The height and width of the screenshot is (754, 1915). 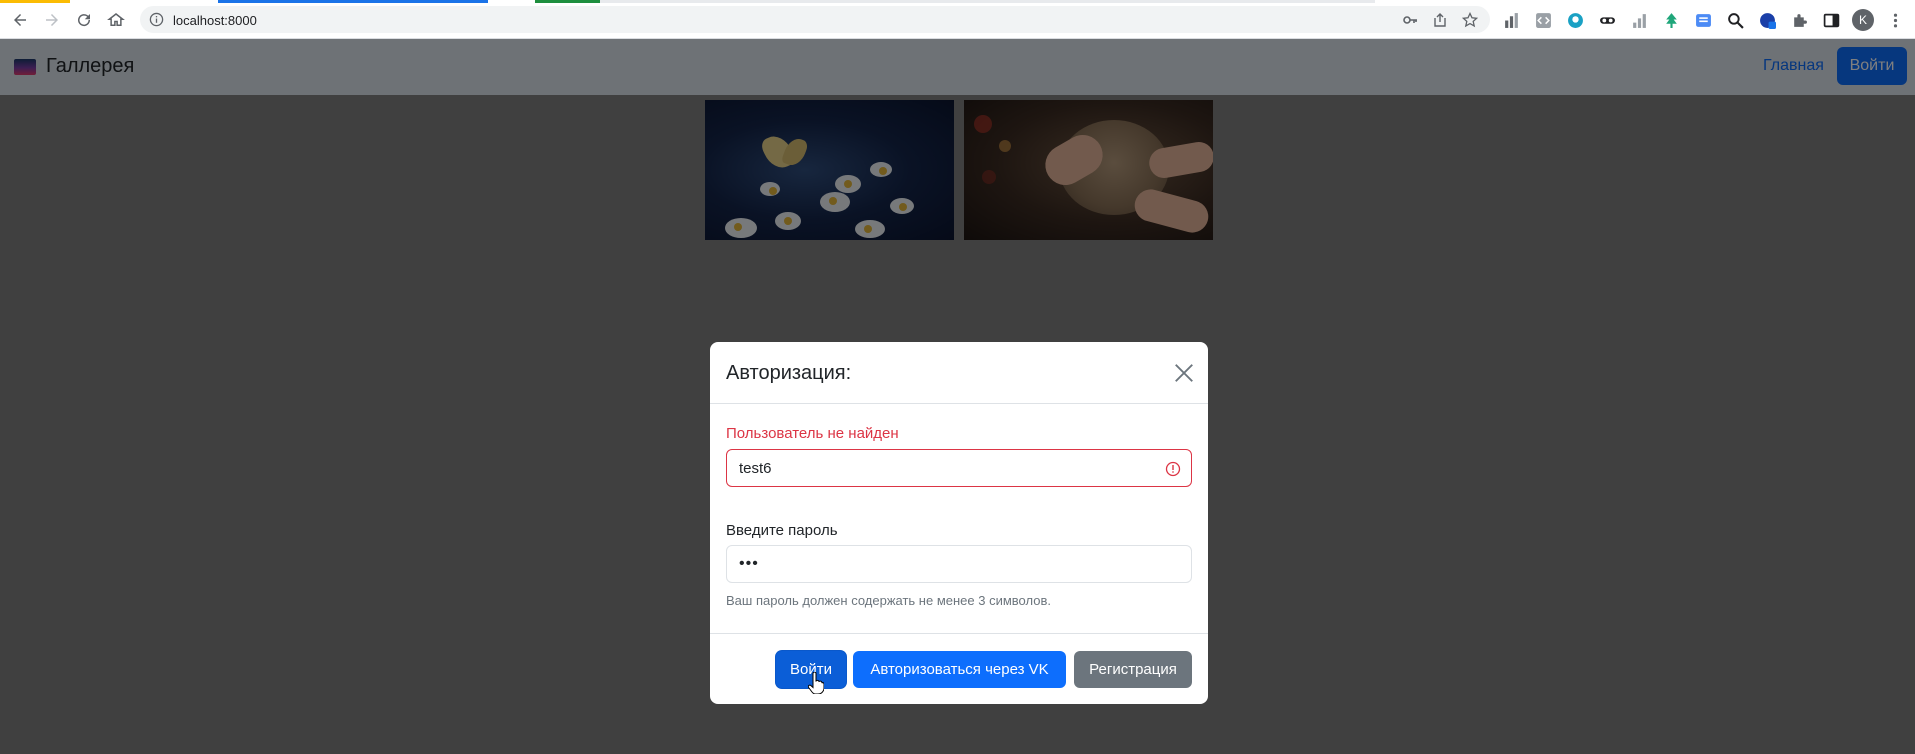 What do you see at coordinates (1863, 20) in the screenshot?
I see `profile-avatar: K` at bounding box center [1863, 20].